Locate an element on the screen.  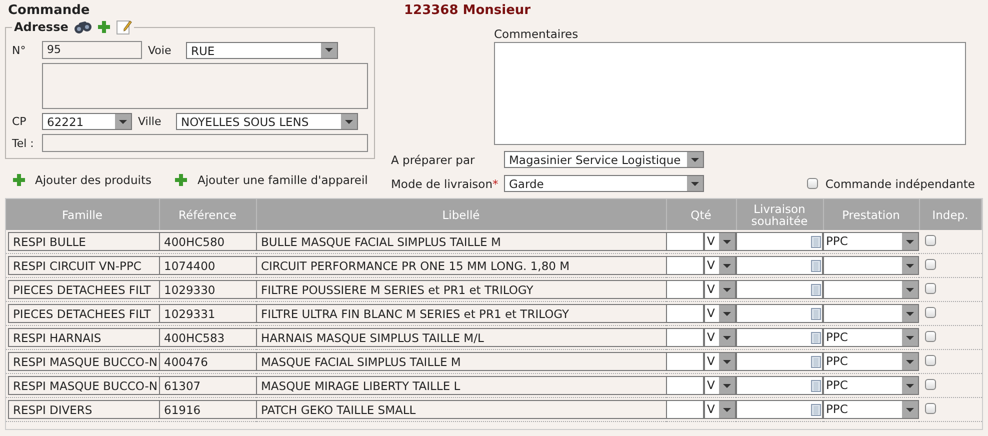
postcode-label: CP is located at coordinates (20, 121).